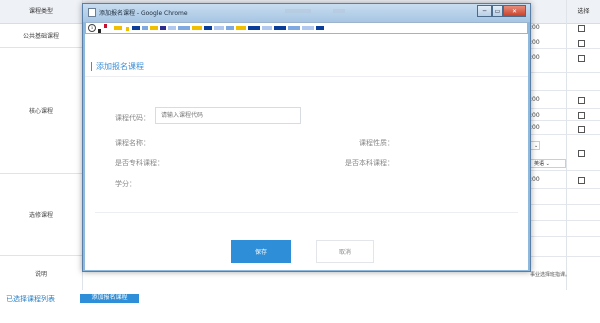 This screenshot has width=600, height=323. What do you see at coordinates (376, 143) in the screenshot?
I see `course-nature-label: 课程性质：` at bounding box center [376, 143].